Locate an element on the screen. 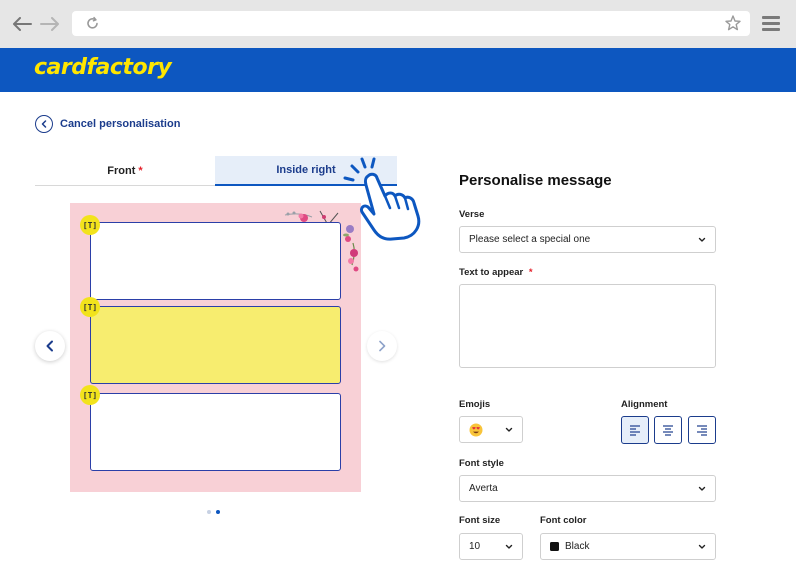 Image resolution: width=796 pixels, height=572 pixels. verse-label: Verse is located at coordinates (472, 214).